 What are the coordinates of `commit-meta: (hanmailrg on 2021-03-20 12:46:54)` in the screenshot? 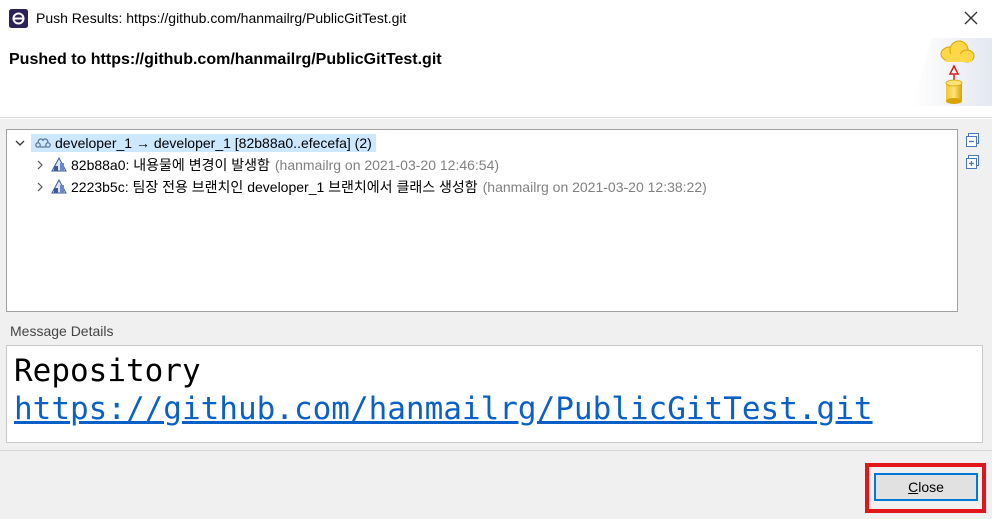 It's located at (387, 165).